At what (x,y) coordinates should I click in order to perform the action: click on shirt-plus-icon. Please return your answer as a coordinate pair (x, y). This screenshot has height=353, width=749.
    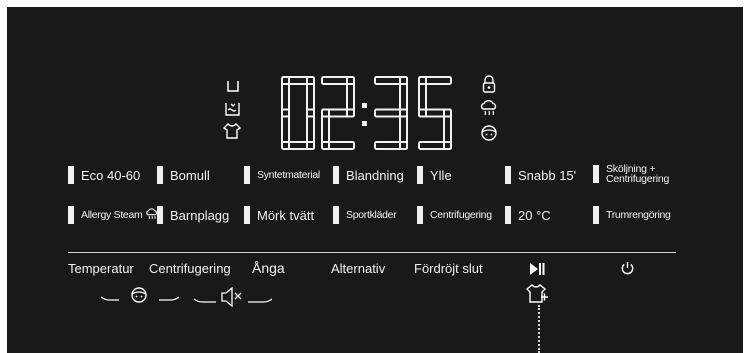
    Looking at the image, I should click on (537, 294).